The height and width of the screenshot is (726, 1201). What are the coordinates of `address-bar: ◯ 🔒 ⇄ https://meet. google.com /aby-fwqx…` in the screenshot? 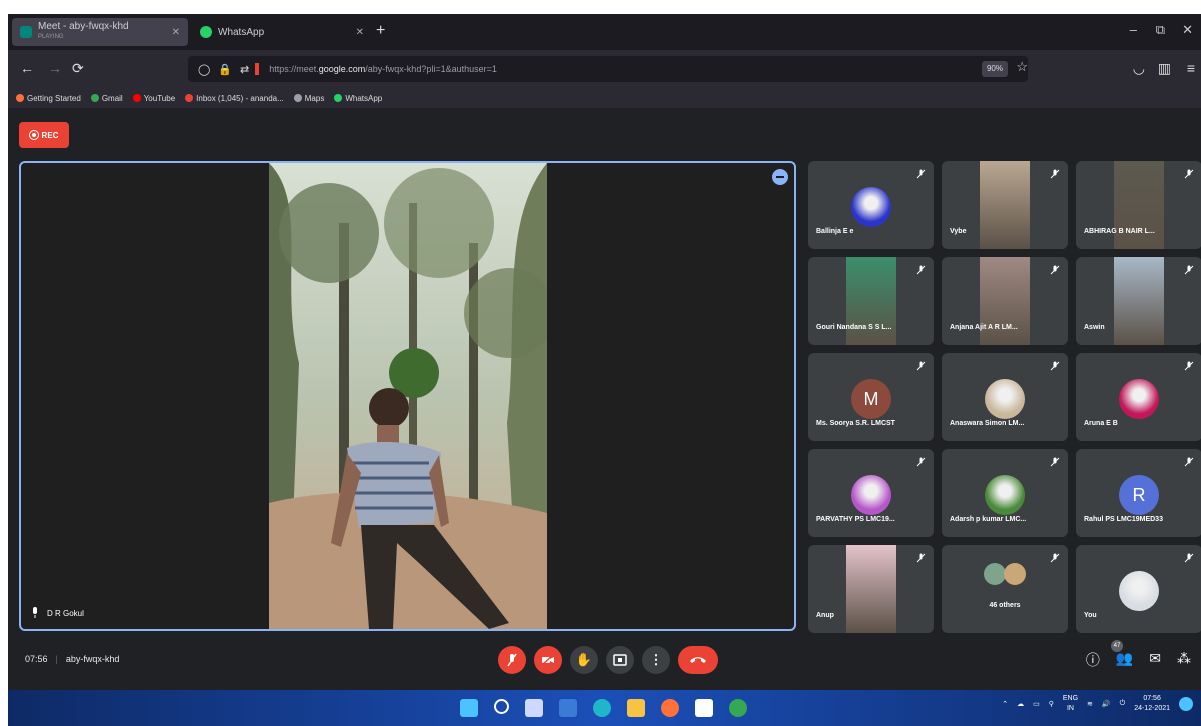 It's located at (608, 69).